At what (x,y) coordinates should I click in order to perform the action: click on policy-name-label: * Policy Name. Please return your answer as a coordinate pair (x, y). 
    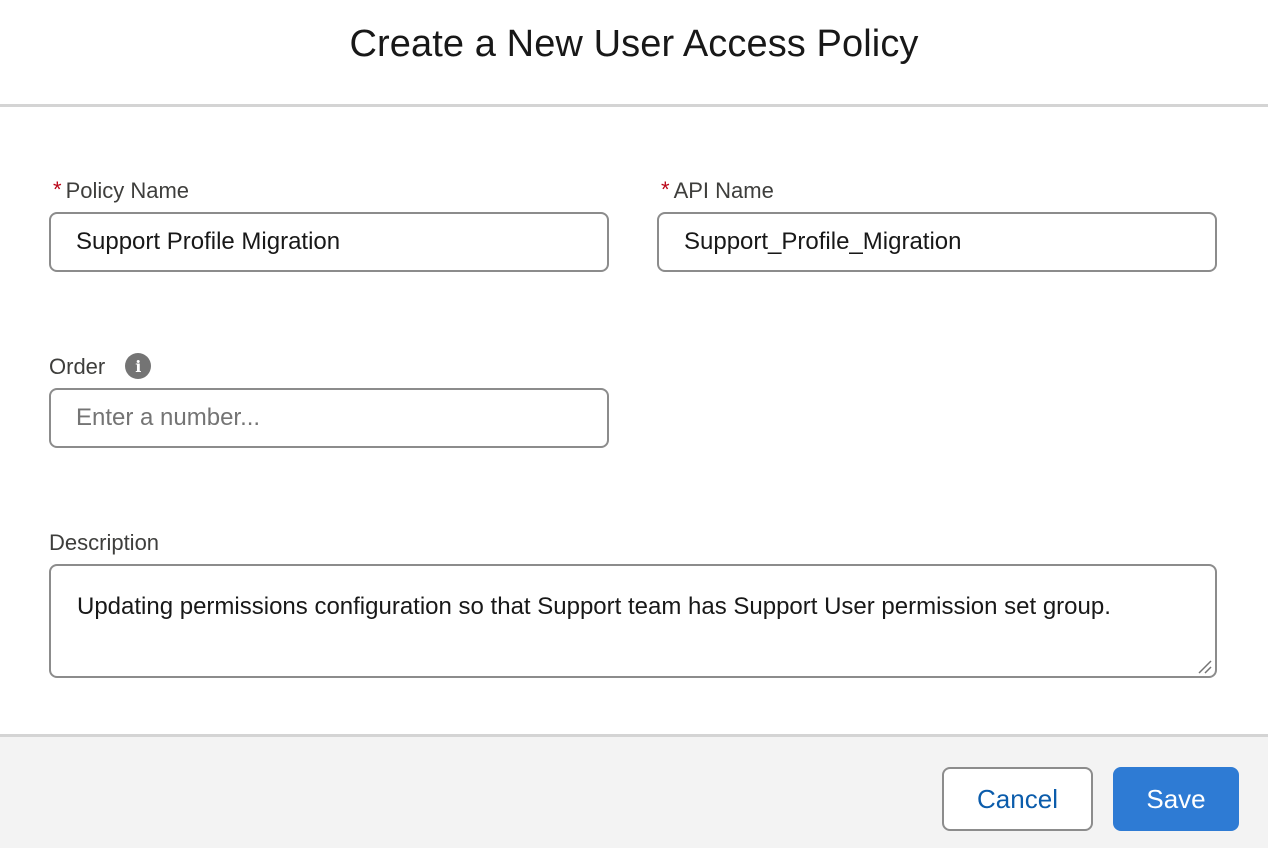
    Looking at the image, I should click on (121, 190).